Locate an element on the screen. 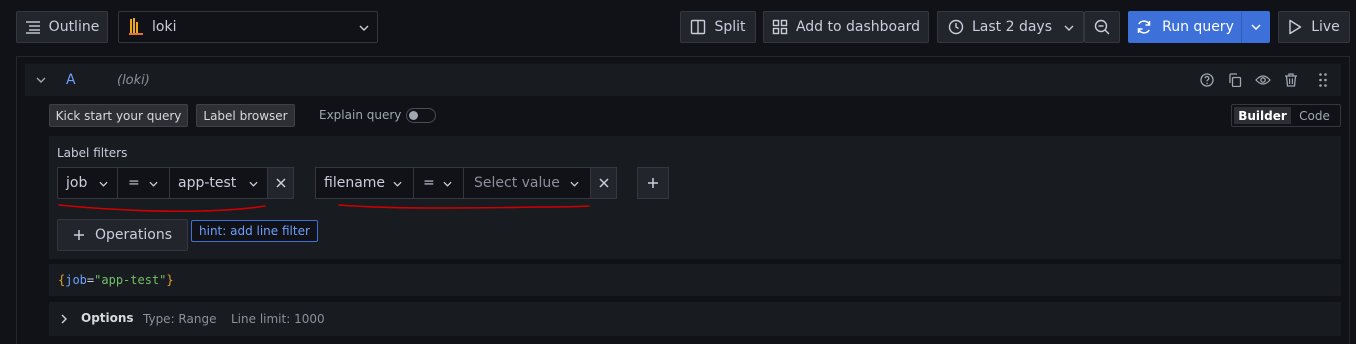 Image resolution: width=1356 pixels, height=344 pixels. filter-value-text: app-test is located at coordinates (207, 183).